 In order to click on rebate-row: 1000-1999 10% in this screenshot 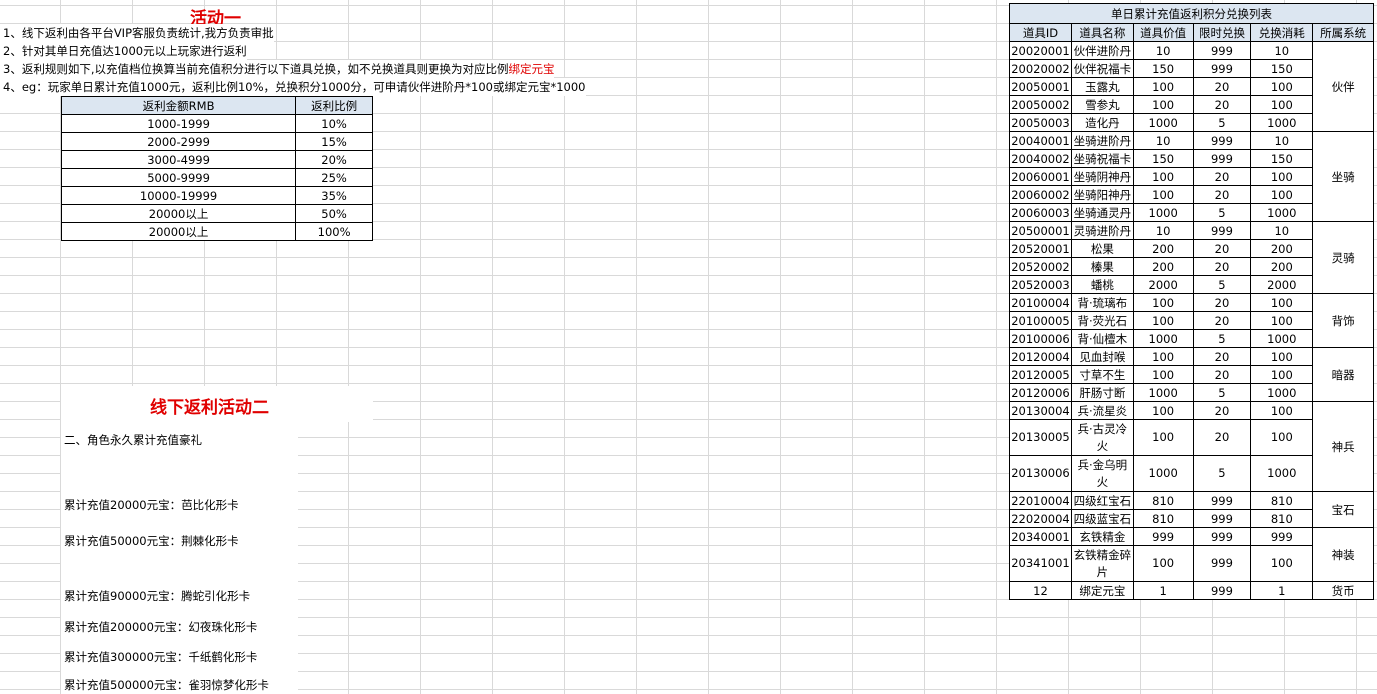, I will do `click(216, 123)`.